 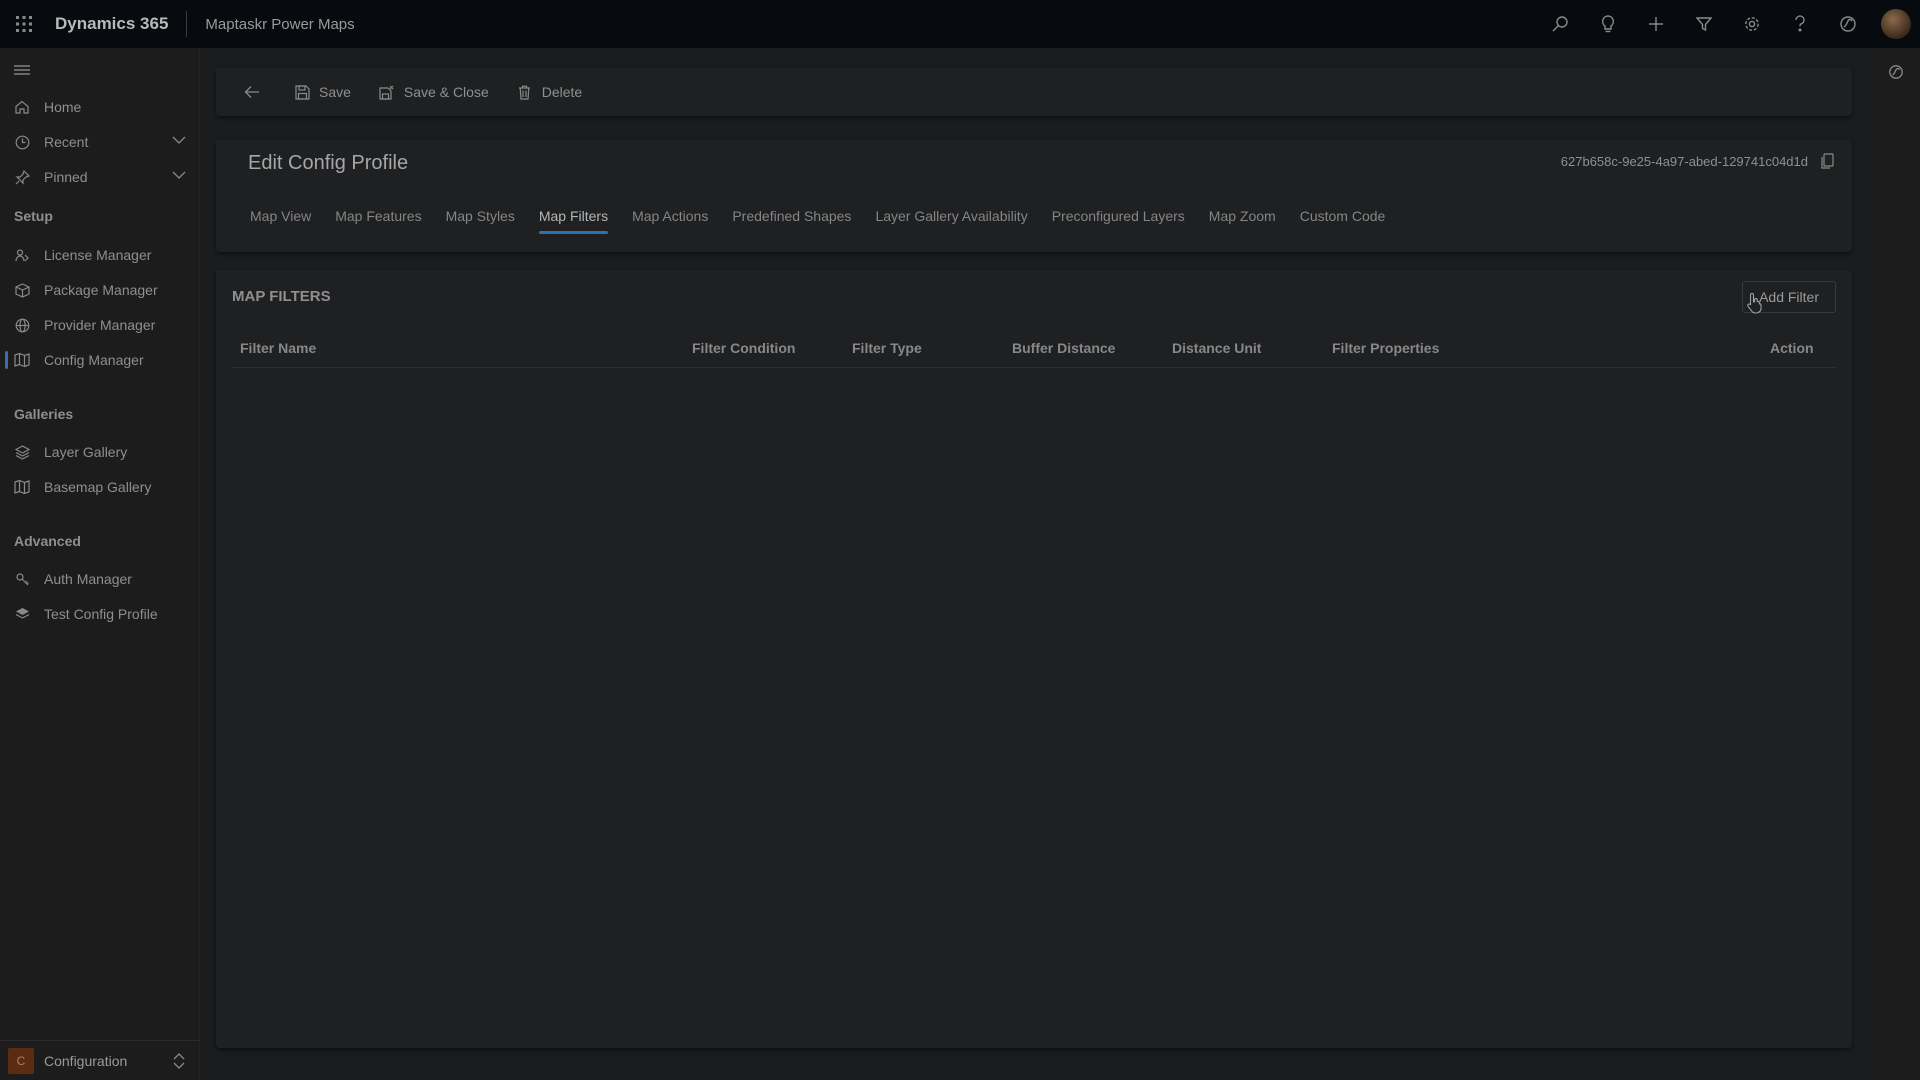 I want to click on area-switcher: C Configuration, so click(x=100, y=1060).